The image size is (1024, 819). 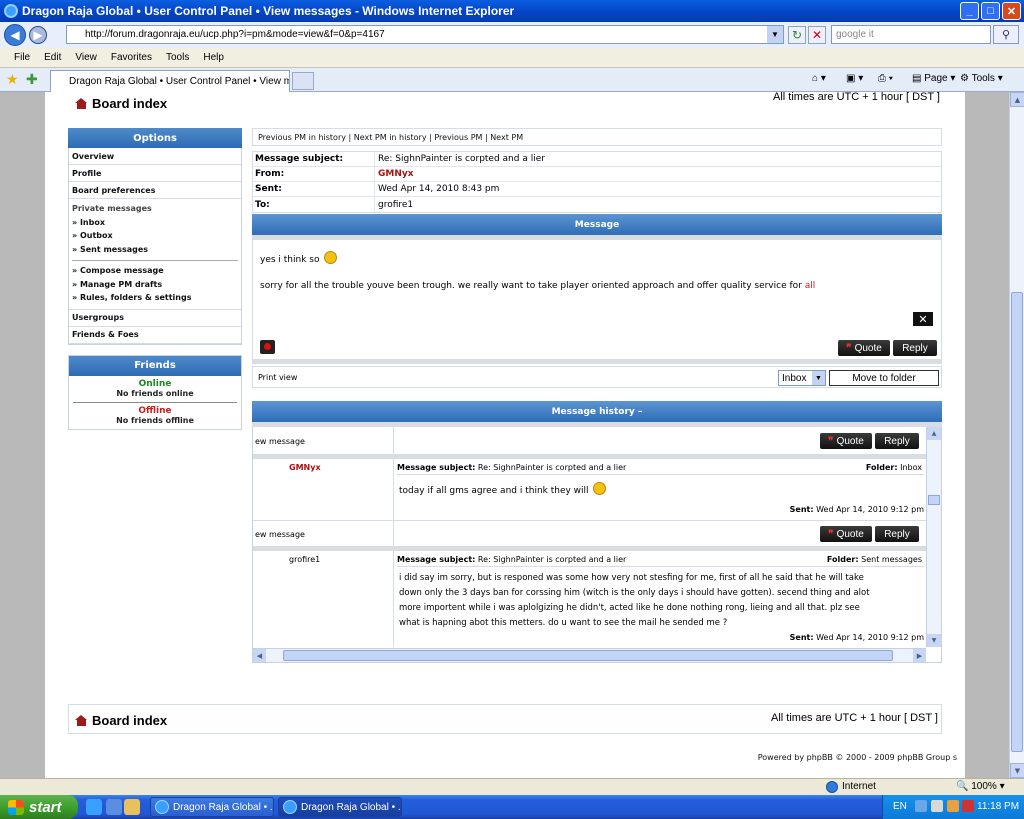 I want to click on volume-icon, so click(x=937, y=806).